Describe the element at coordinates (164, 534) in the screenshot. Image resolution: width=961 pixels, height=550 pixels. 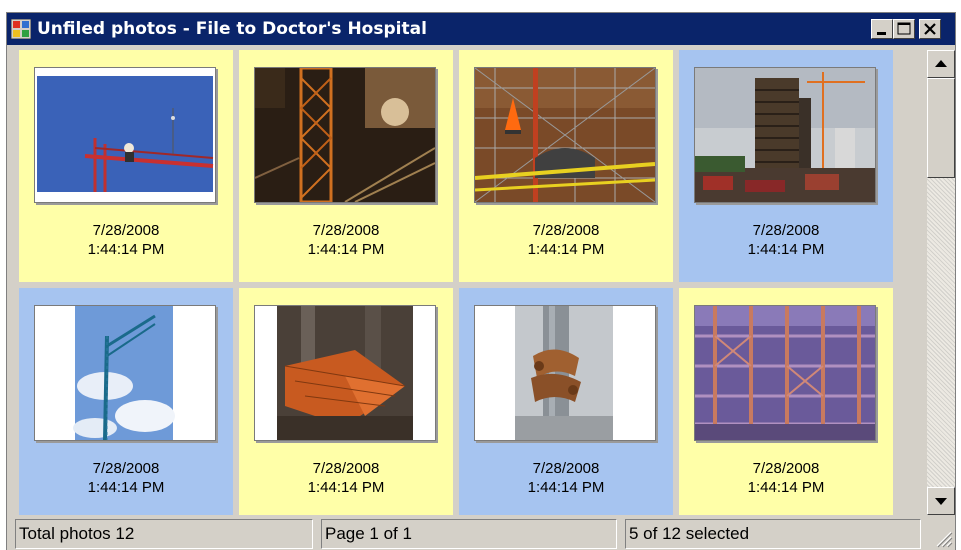
I see `status-total-photos: Total photos 12` at that location.